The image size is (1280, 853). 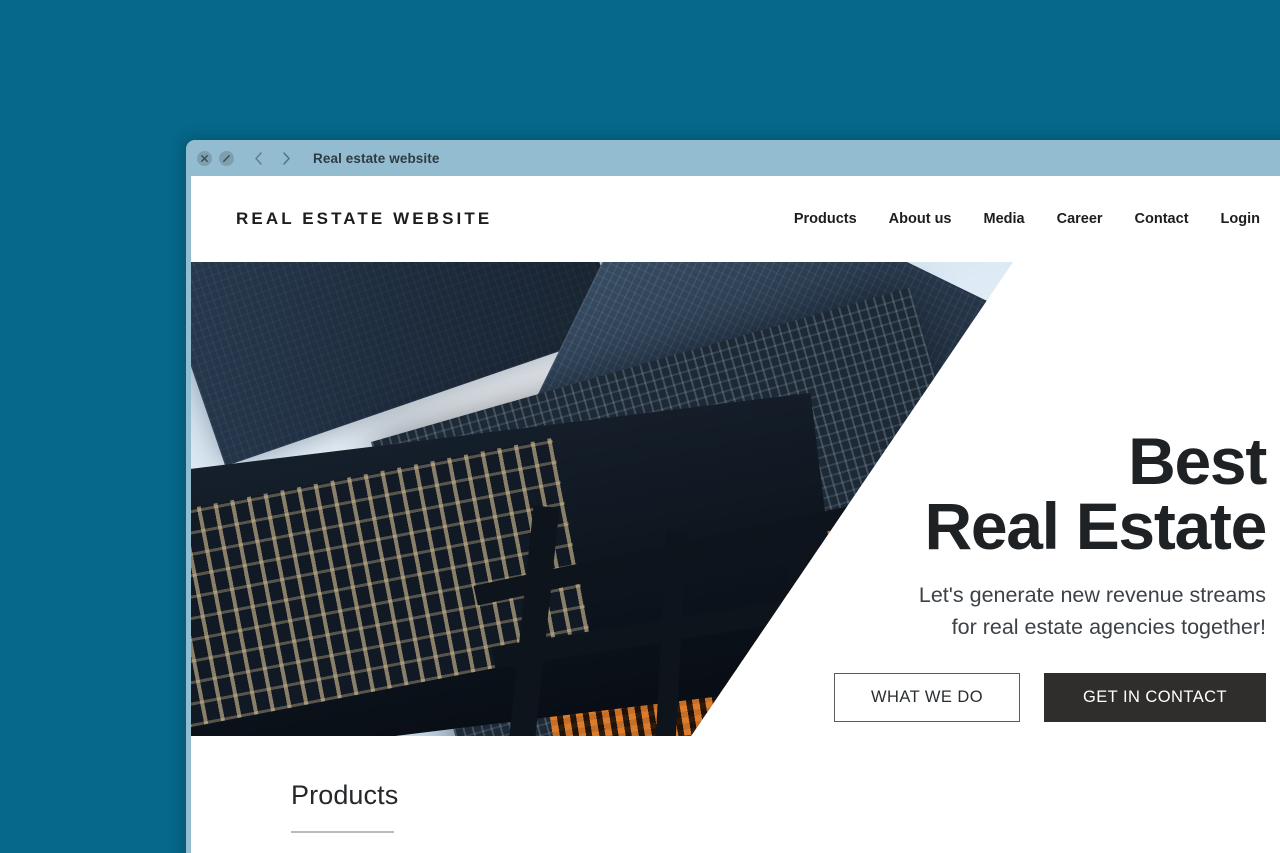 I want to click on products-heading: Products, so click(x=345, y=795).